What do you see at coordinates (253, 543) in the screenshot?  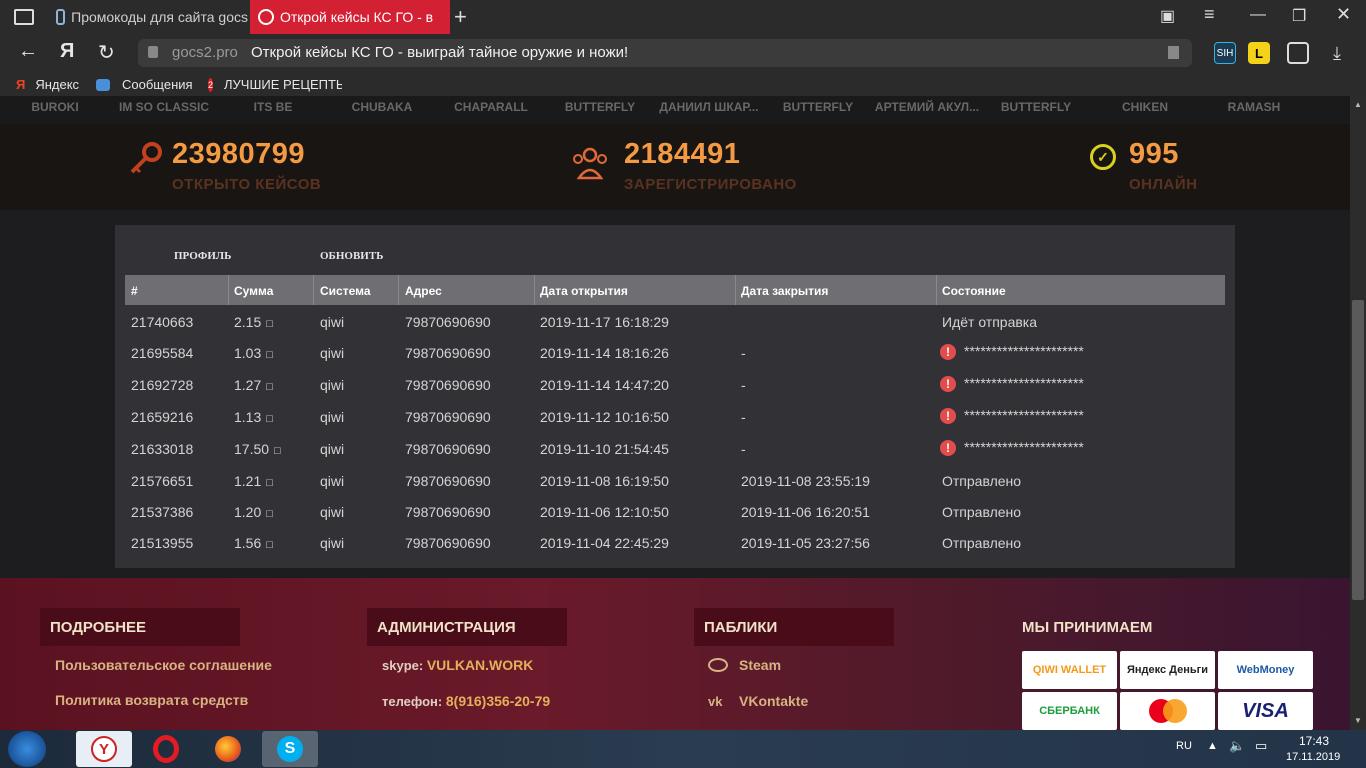 I see `cell-amount: 1.56 □` at bounding box center [253, 543].